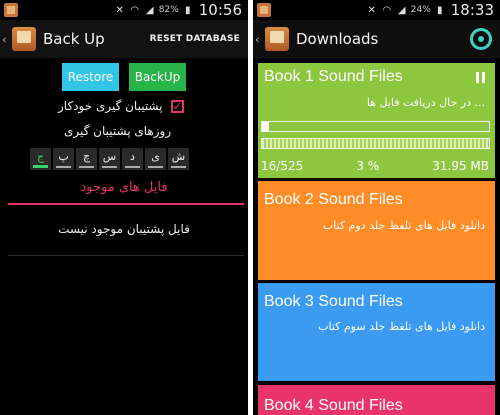 This screenshot has width=500, height=415. I want to click on section-divider, so click(126, 204).